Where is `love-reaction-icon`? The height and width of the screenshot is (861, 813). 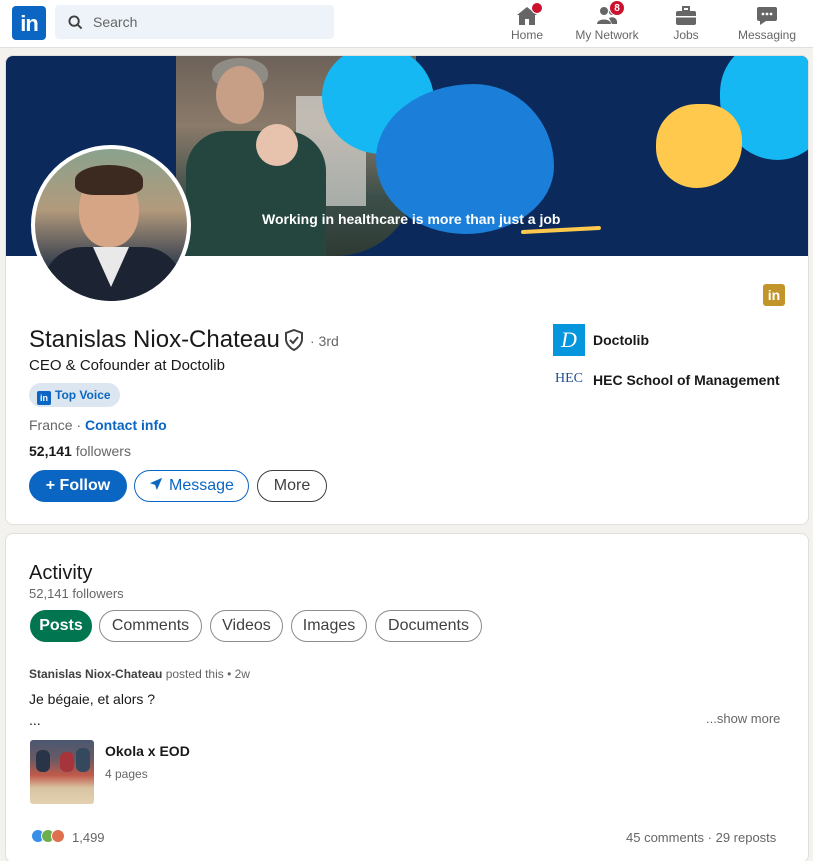 love-reaction-icon is located at coordinates (58, 836).